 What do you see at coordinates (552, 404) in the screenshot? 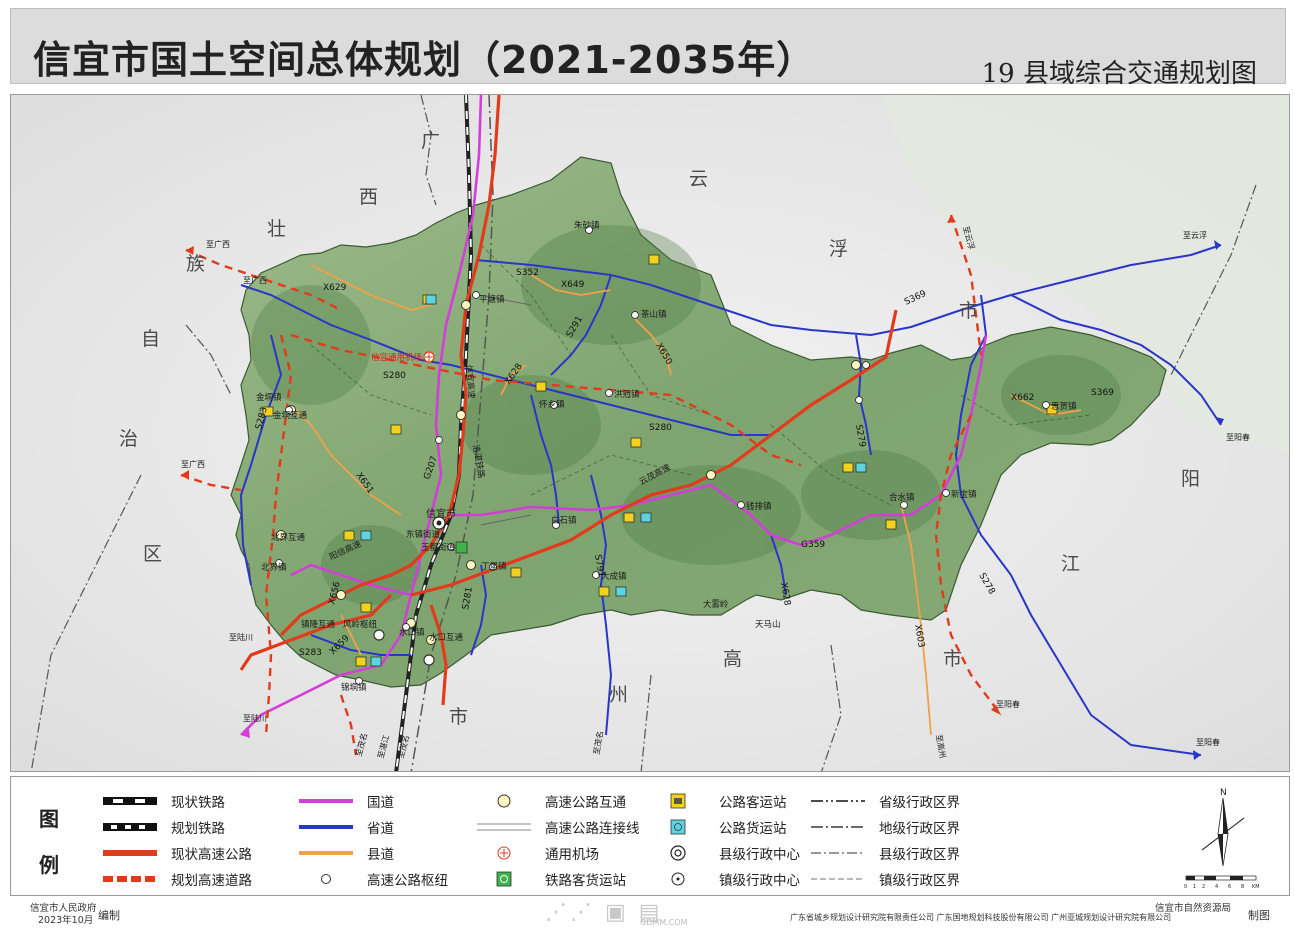
I see `label-huaiying: 怀乡镇` at bounding box center [552, 404].